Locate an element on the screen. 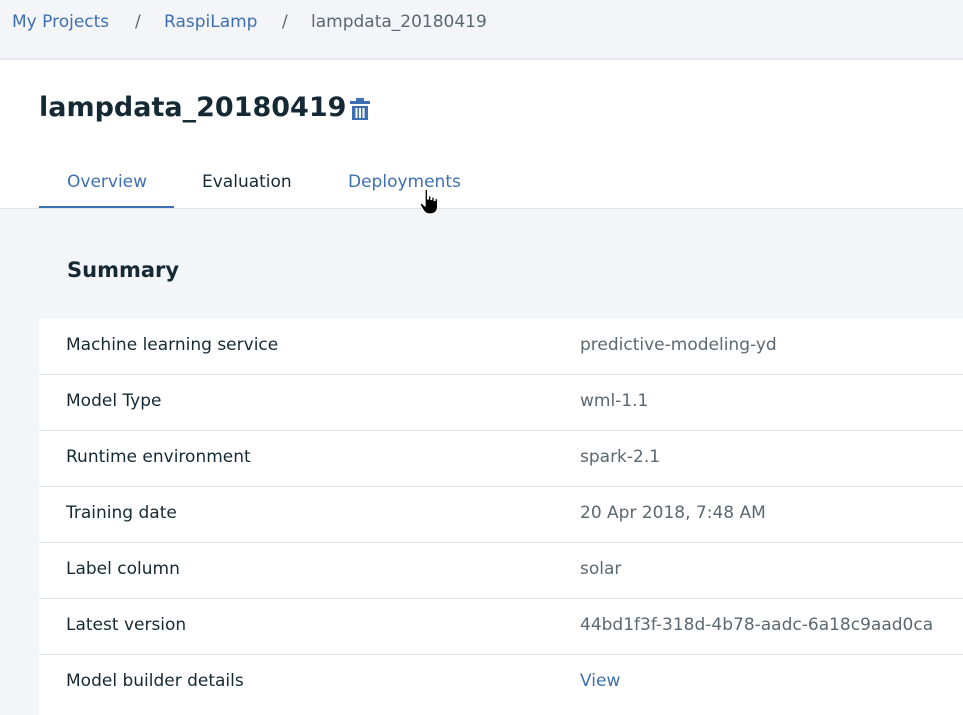 This screenshot has width=963, height=715. row-label-label-column: Label column is located at coordinates (123, 569).